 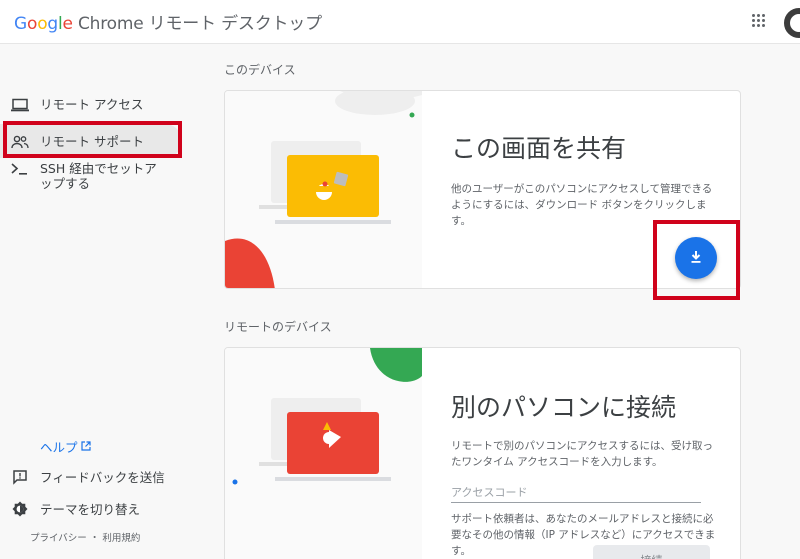 What do you see at coordinates (323, 189) in the screenshot?
I see `share-illustration` at bounding box center [323, 189].